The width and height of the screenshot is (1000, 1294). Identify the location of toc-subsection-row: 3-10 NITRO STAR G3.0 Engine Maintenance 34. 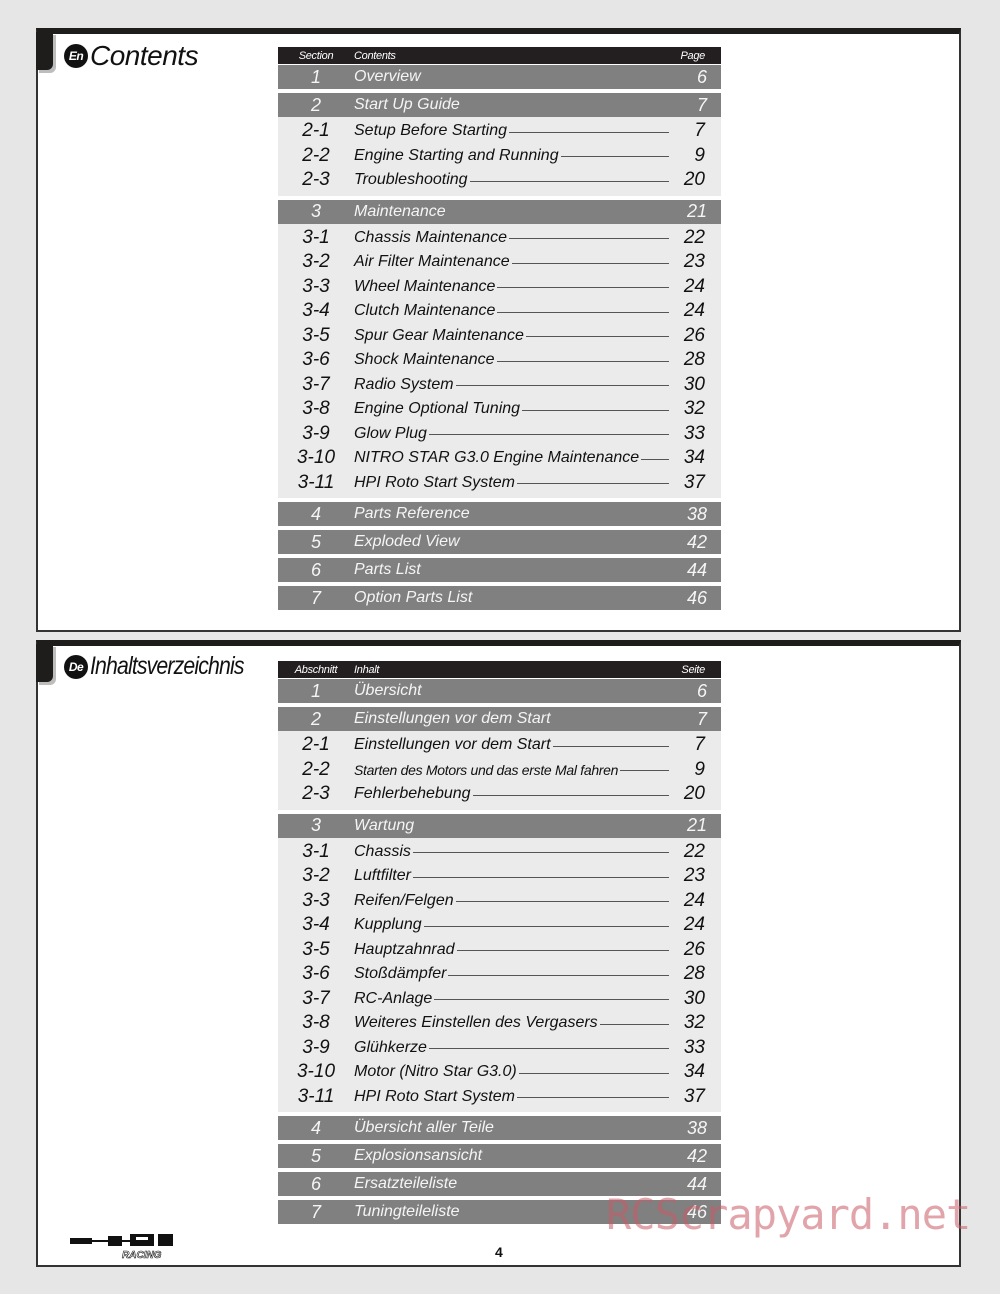
(499, 458).